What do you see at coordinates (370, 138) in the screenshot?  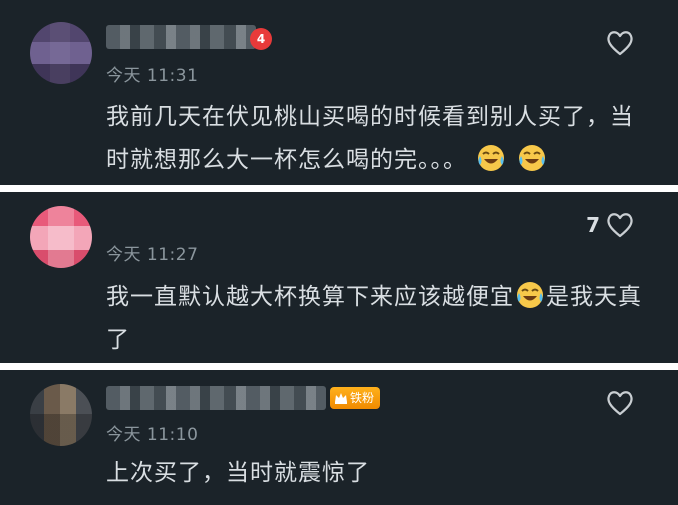 I see `comment-text-part: 我前几天在伏见桃山买喝的时候看到别人买了，当时就想那么大一杯怎么喝的完。。。` at bounding box center [370, 138].